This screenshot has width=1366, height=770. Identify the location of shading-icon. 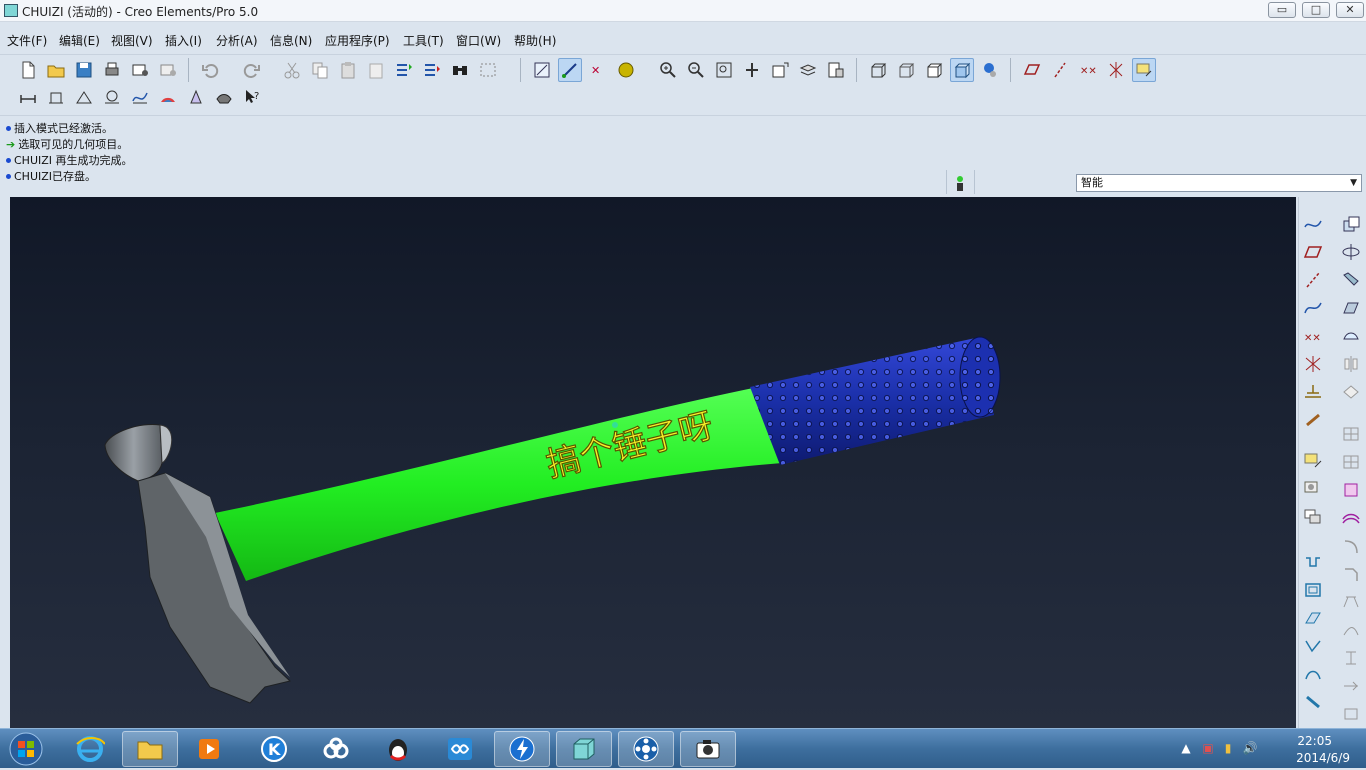
(962, 70).